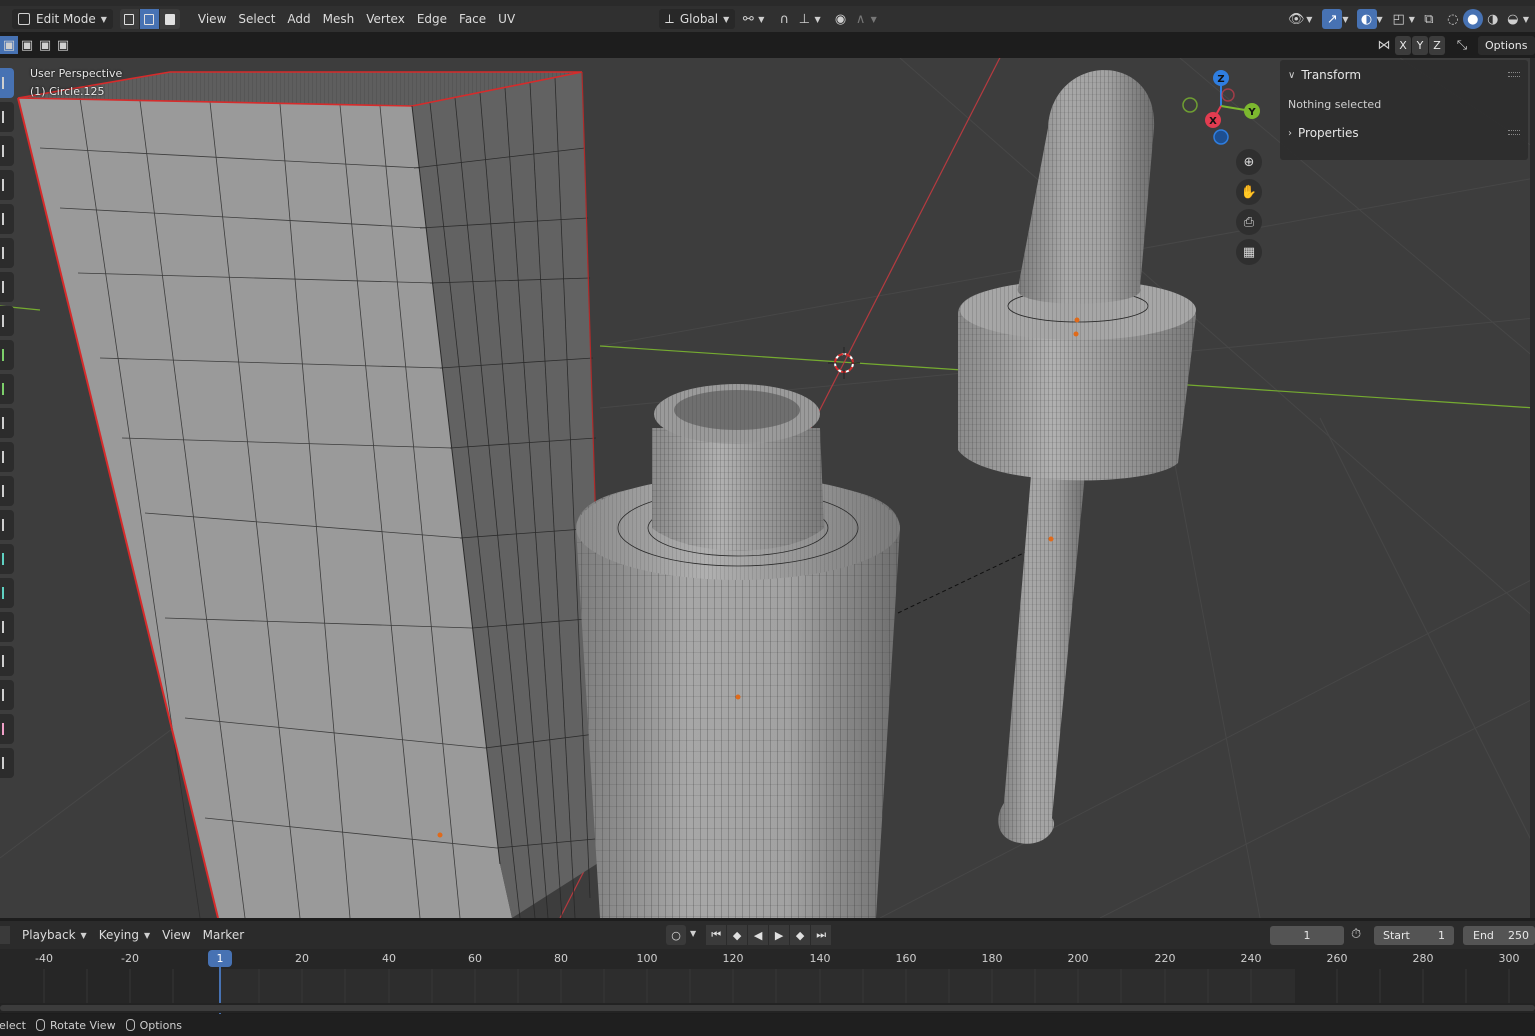 This screenshot has height=1036, width=1535. I want to click on tool-transform, so click(7, 253).